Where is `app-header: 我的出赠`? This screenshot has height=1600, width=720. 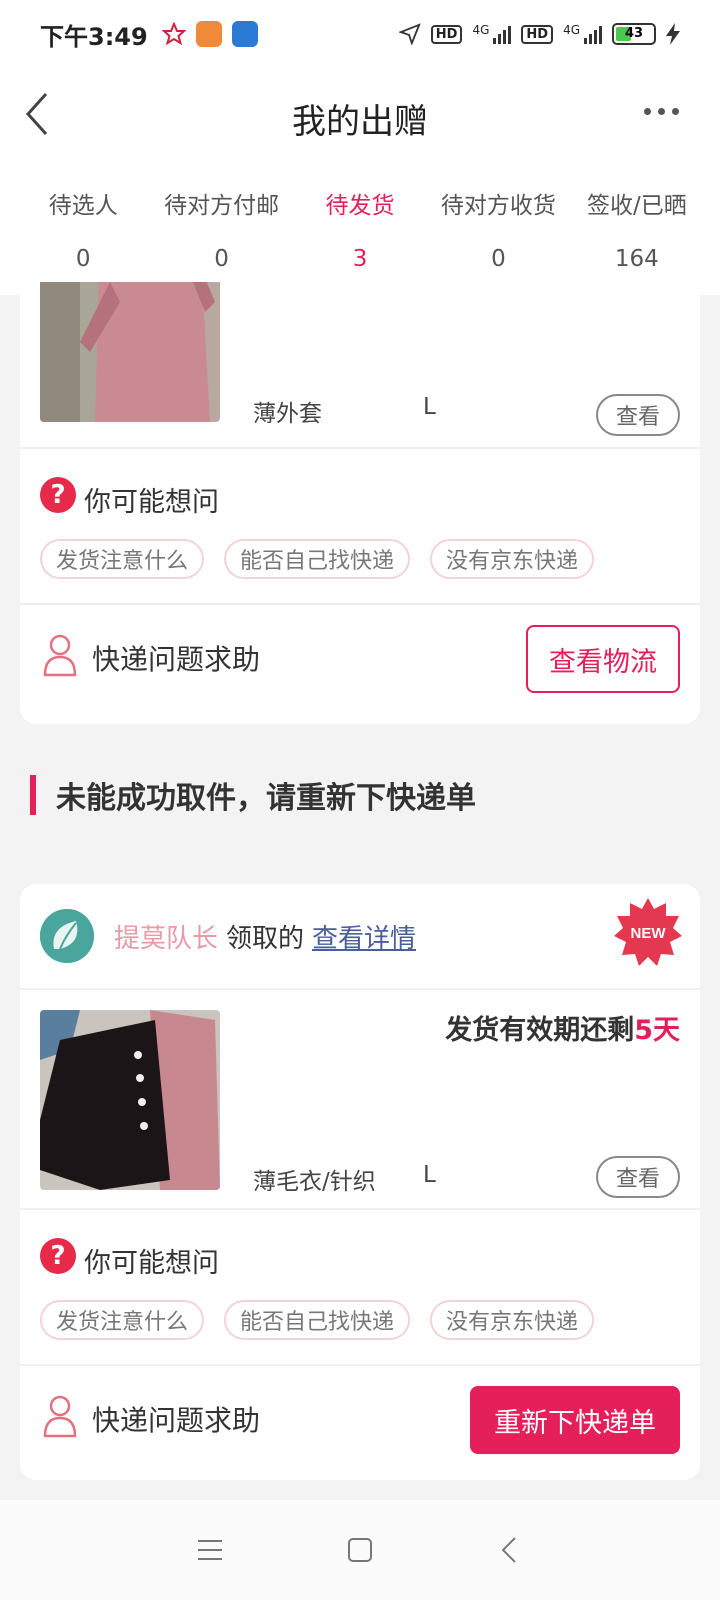 app-header: 我的出赠 is located at coordinates (360, 118).